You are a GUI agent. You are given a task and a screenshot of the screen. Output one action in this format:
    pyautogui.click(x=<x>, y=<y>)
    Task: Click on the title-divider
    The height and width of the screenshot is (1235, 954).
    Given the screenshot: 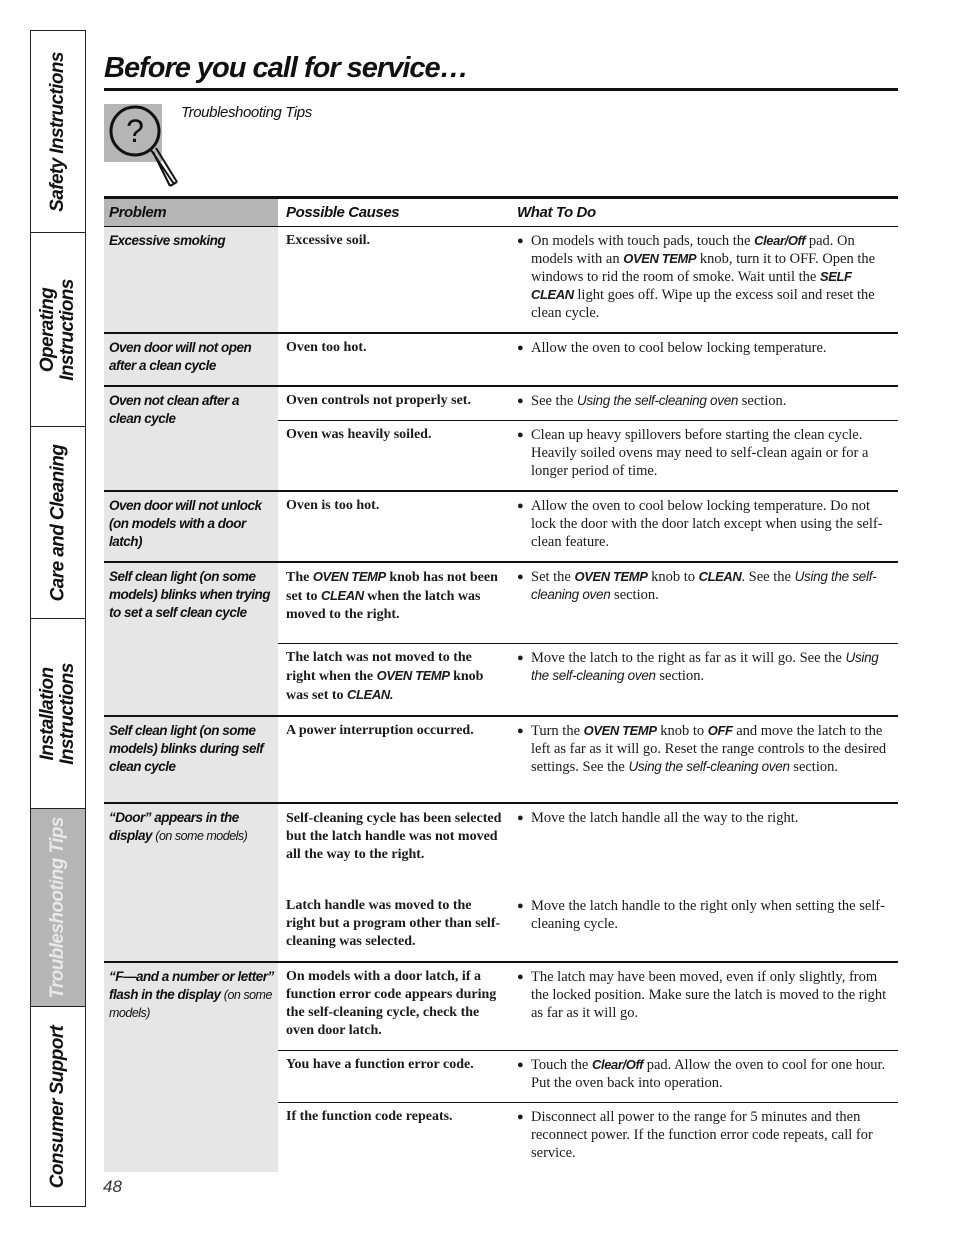 What is the action you would take?
    pyautogui.click(x=501, y=89)
    